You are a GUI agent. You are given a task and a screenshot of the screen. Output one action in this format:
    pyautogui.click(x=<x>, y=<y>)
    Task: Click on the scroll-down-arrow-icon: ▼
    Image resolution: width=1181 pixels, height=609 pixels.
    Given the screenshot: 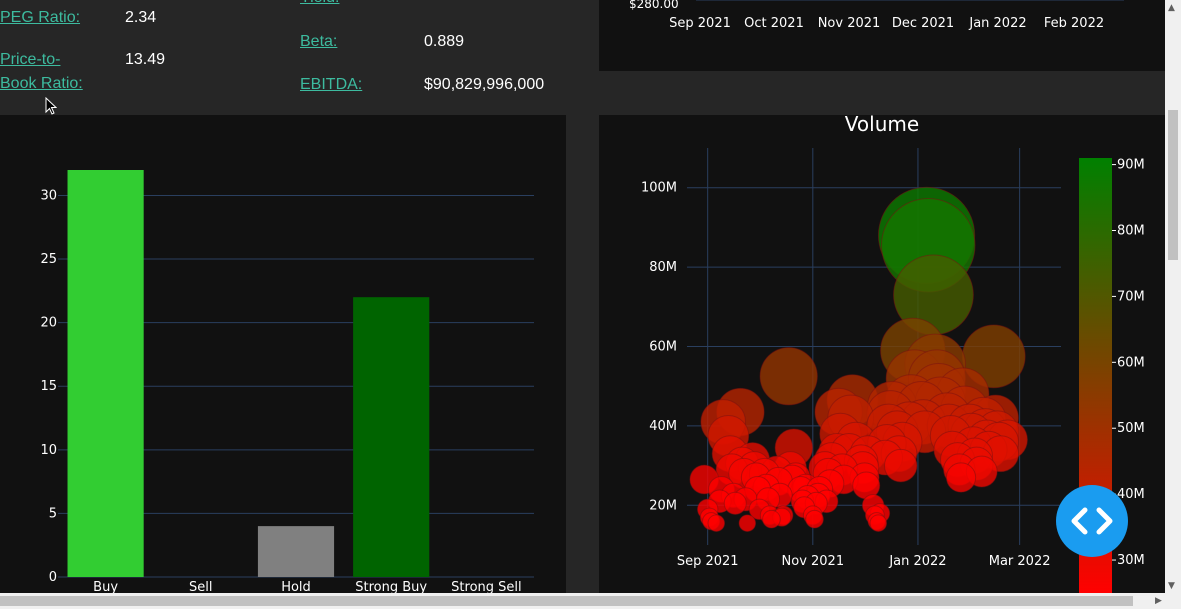 What is the action you would take?
    pyautogui.click(x=1171, y=586)
    